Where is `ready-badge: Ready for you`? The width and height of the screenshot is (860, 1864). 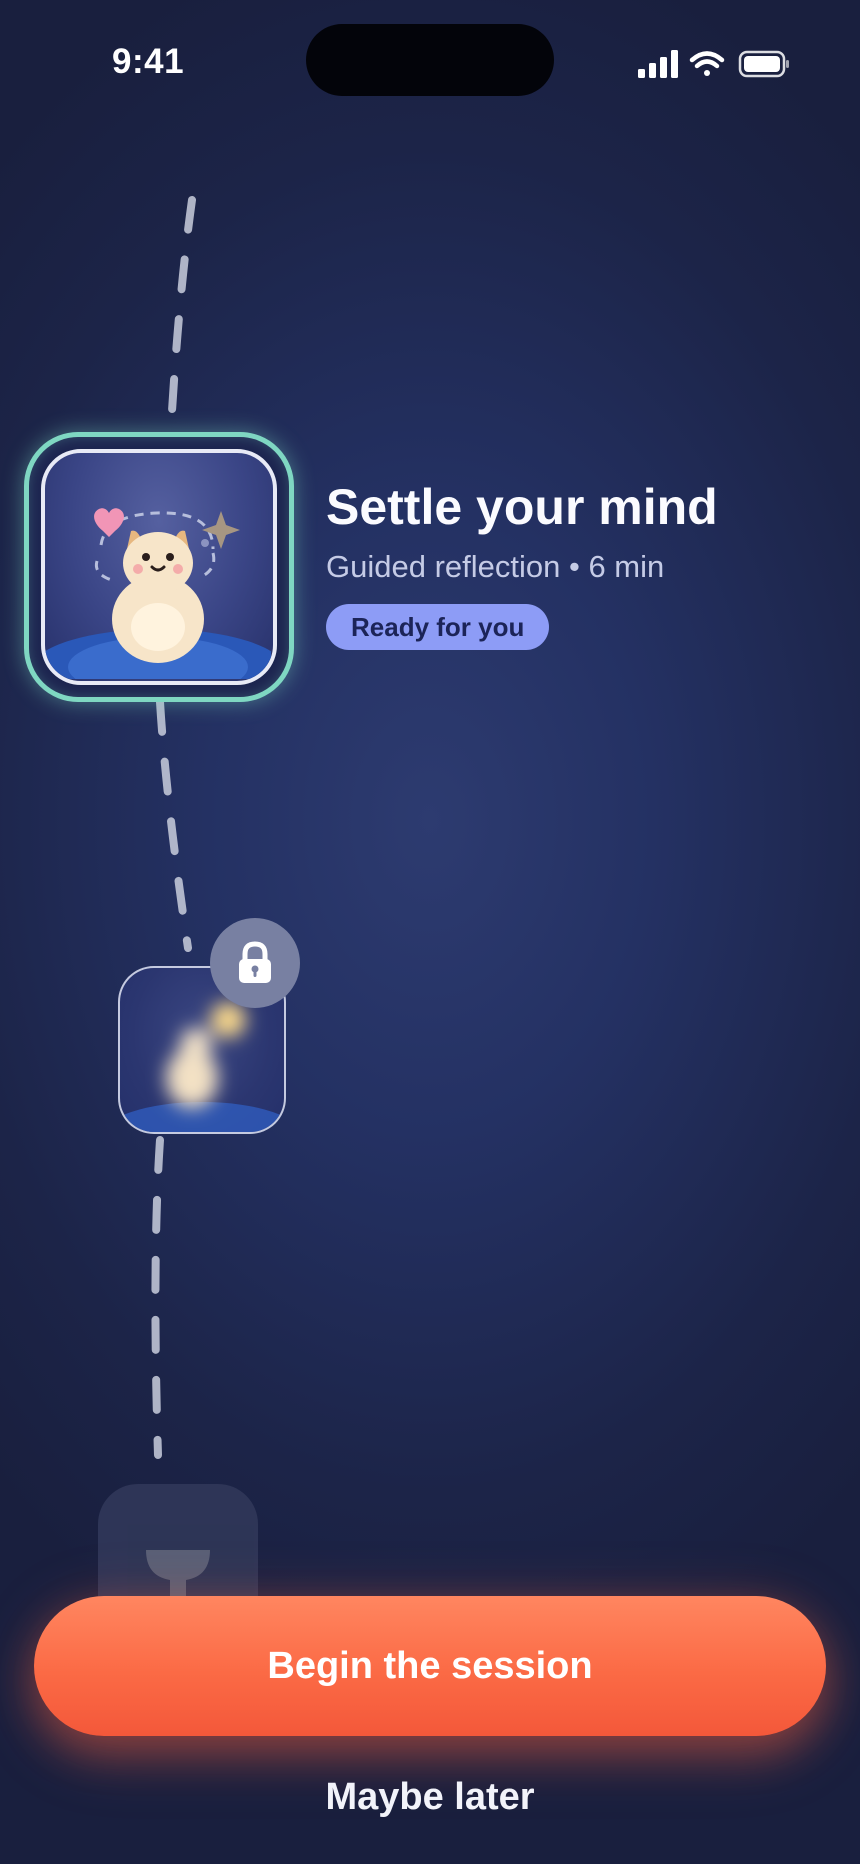
ready-badge: Ready for you is located at coordinates (438, 627).